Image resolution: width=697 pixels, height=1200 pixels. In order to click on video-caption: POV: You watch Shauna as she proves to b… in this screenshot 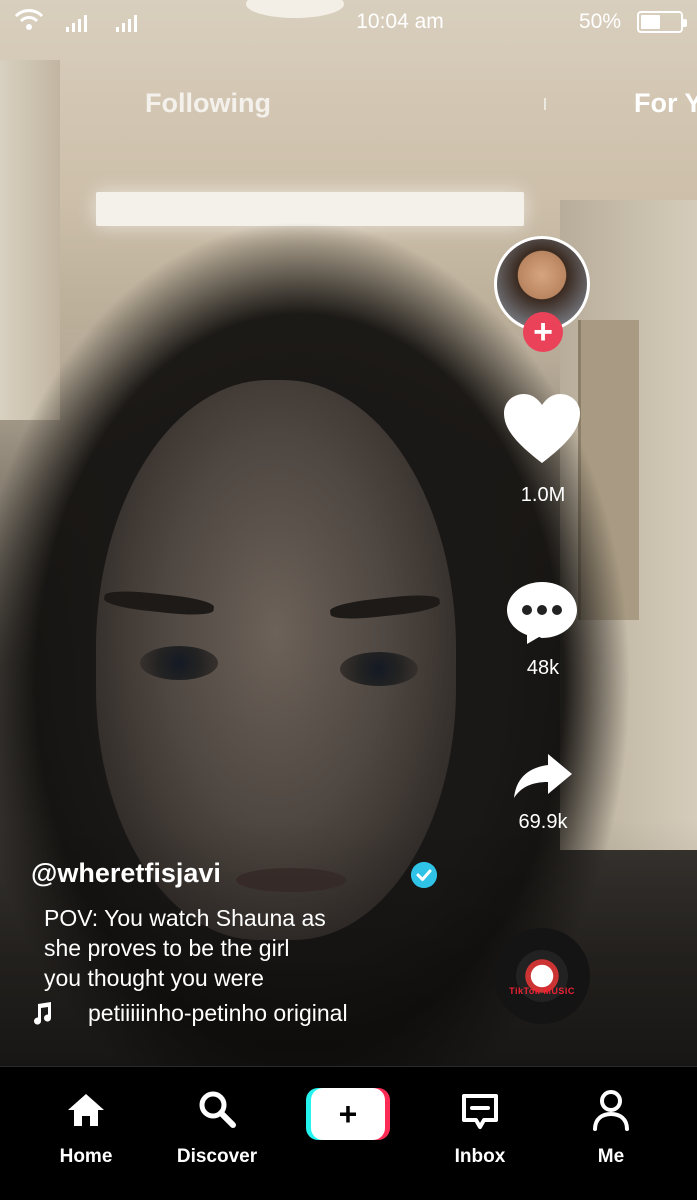, I will do `click(214, 948)`.